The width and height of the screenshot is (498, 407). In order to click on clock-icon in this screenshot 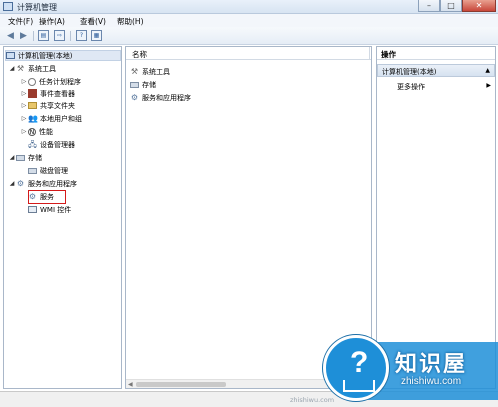, I will do `click(32, 81)`.